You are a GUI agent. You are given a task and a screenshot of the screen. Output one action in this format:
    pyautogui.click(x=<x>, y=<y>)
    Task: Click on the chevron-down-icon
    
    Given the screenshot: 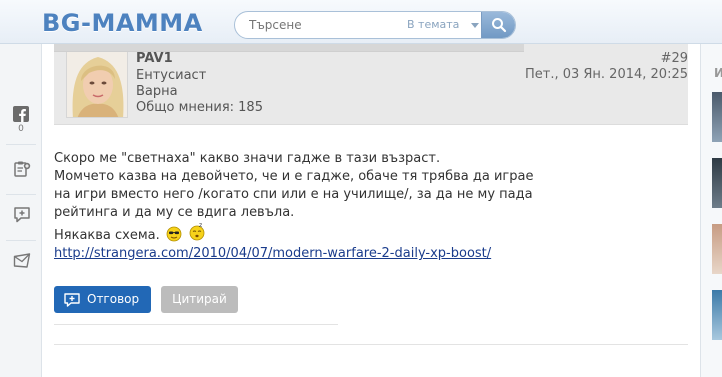 What is the action you would take?
    pyautogui.click(x=475, y=25)
    